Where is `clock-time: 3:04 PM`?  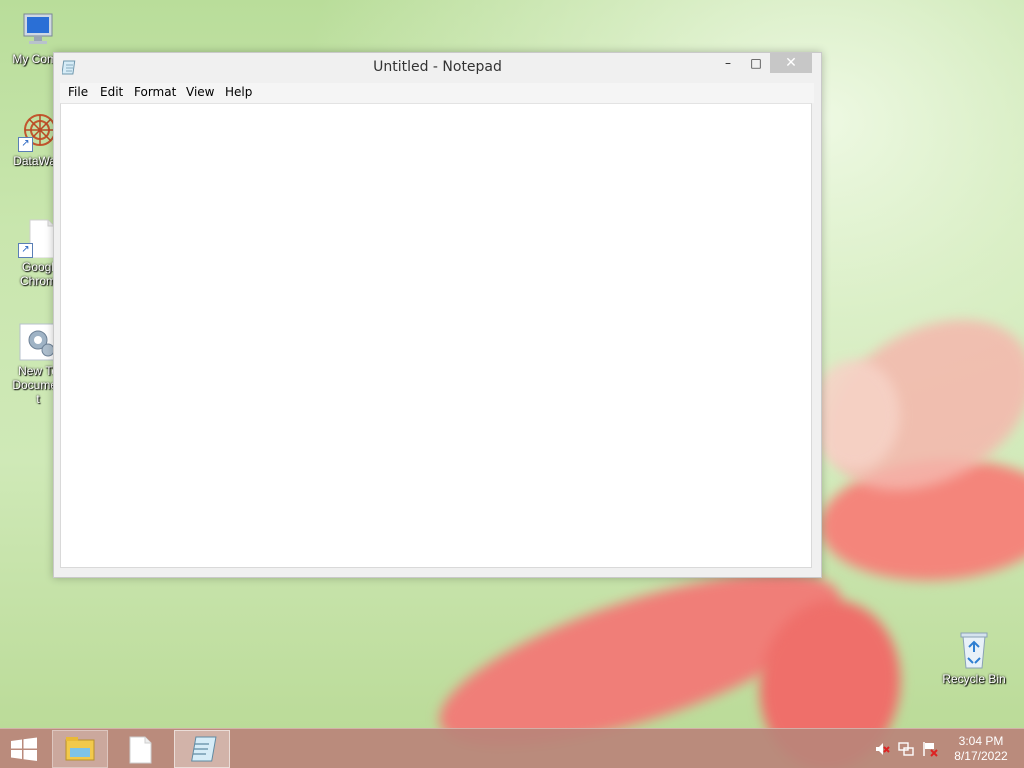
clock-time: 3:04 PM is located at coordinates (981, 741).